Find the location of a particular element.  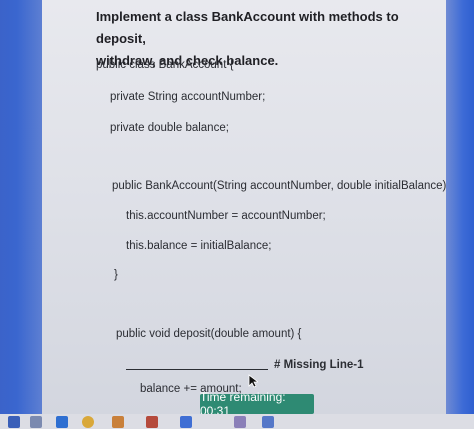

missing-line-label: # Missing Line-1 is located at coordinates (319, 365).